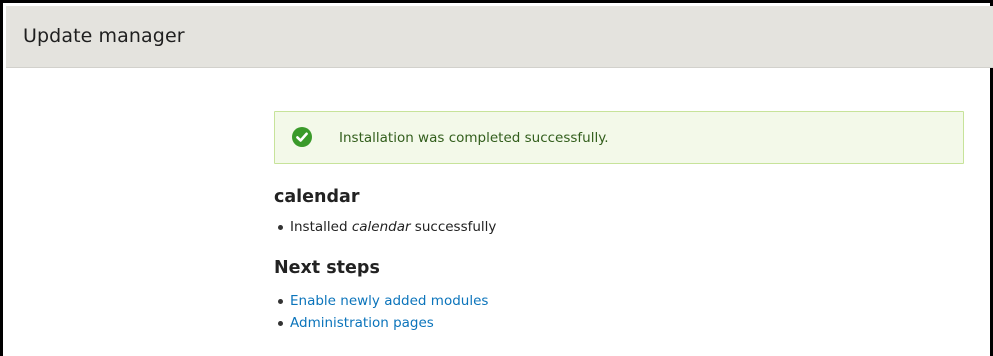 The width and height of the screenshot is (993, 356). I want to click on next-steps-heading: Next steps, so click(327, 268).